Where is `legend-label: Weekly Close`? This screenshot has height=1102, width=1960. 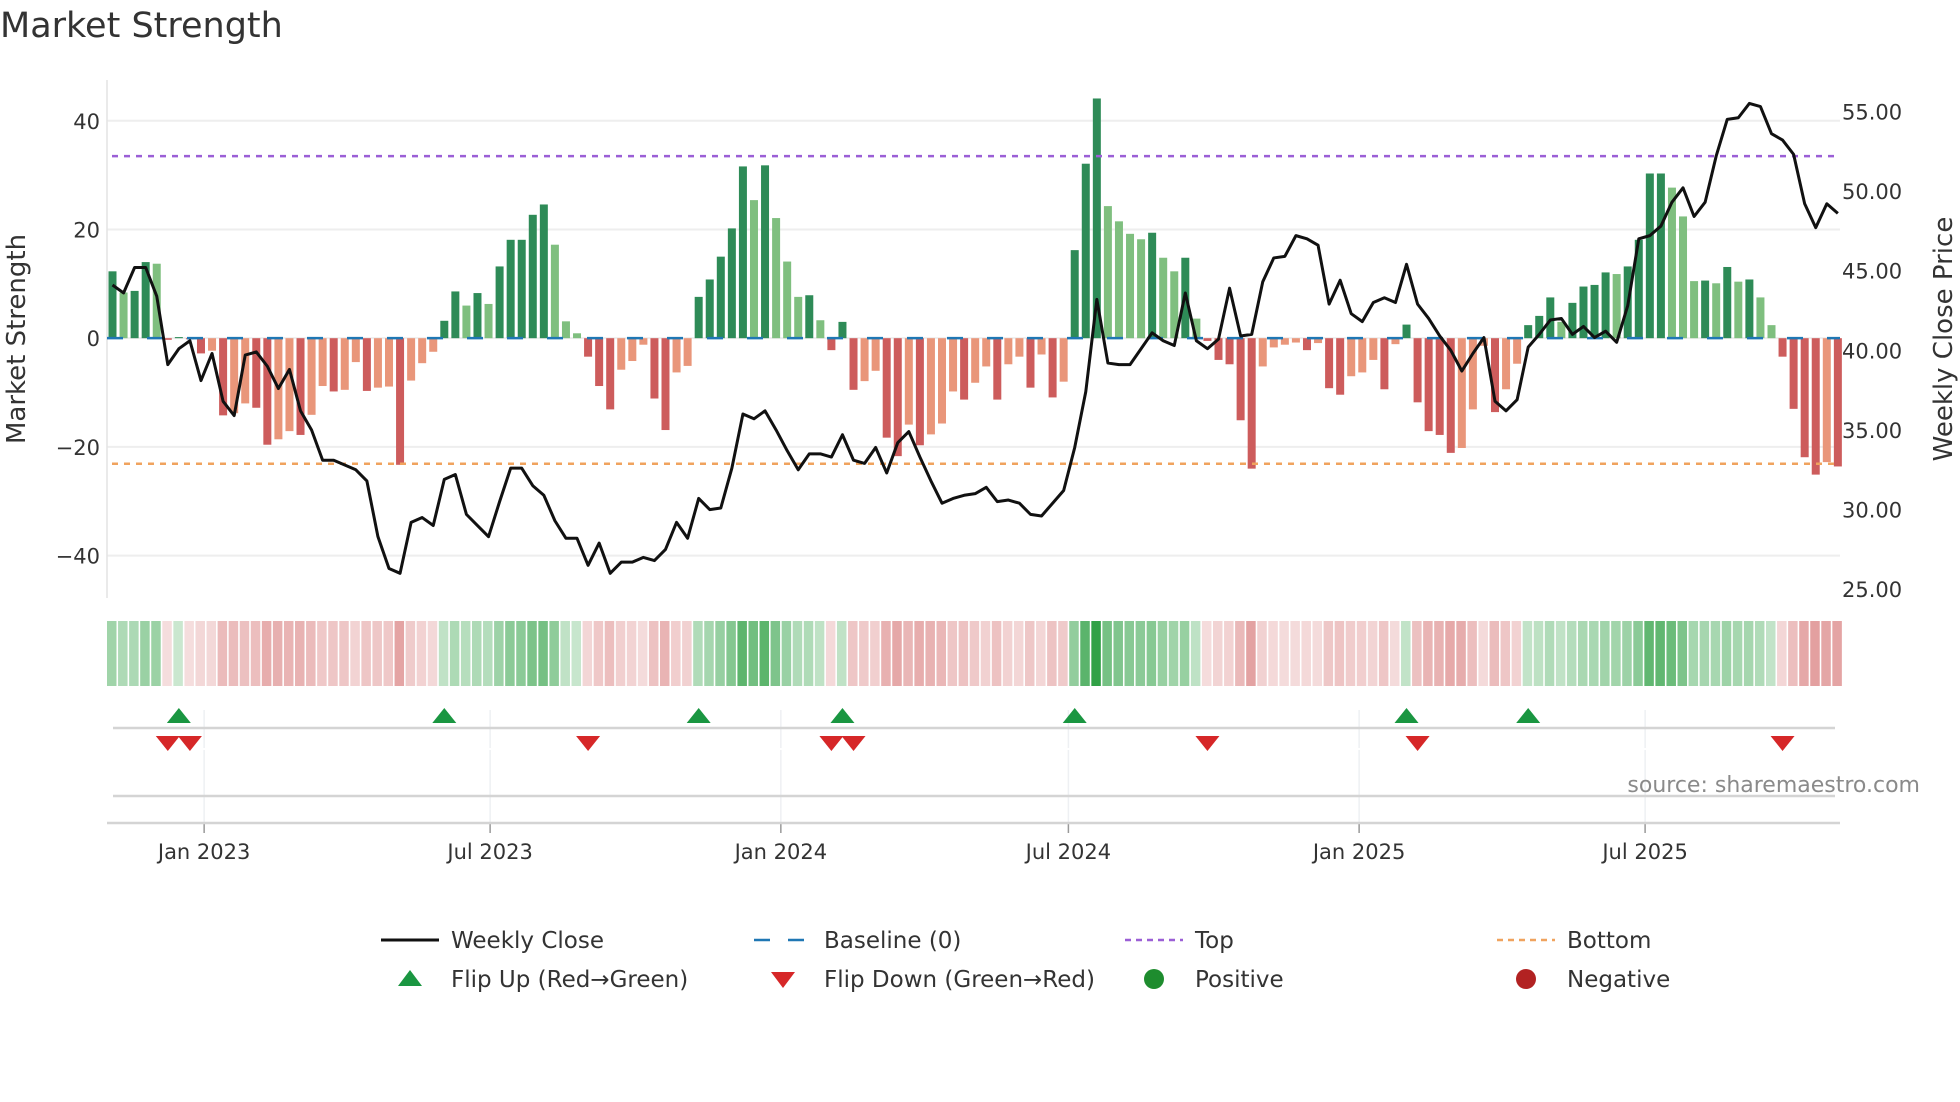 legend-label: Weekly Close is located at coordinates (527, 941).